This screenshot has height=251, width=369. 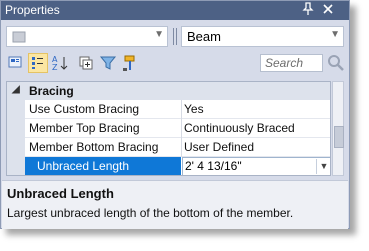 I want to click on search-icon, so click(x=336, y=65).